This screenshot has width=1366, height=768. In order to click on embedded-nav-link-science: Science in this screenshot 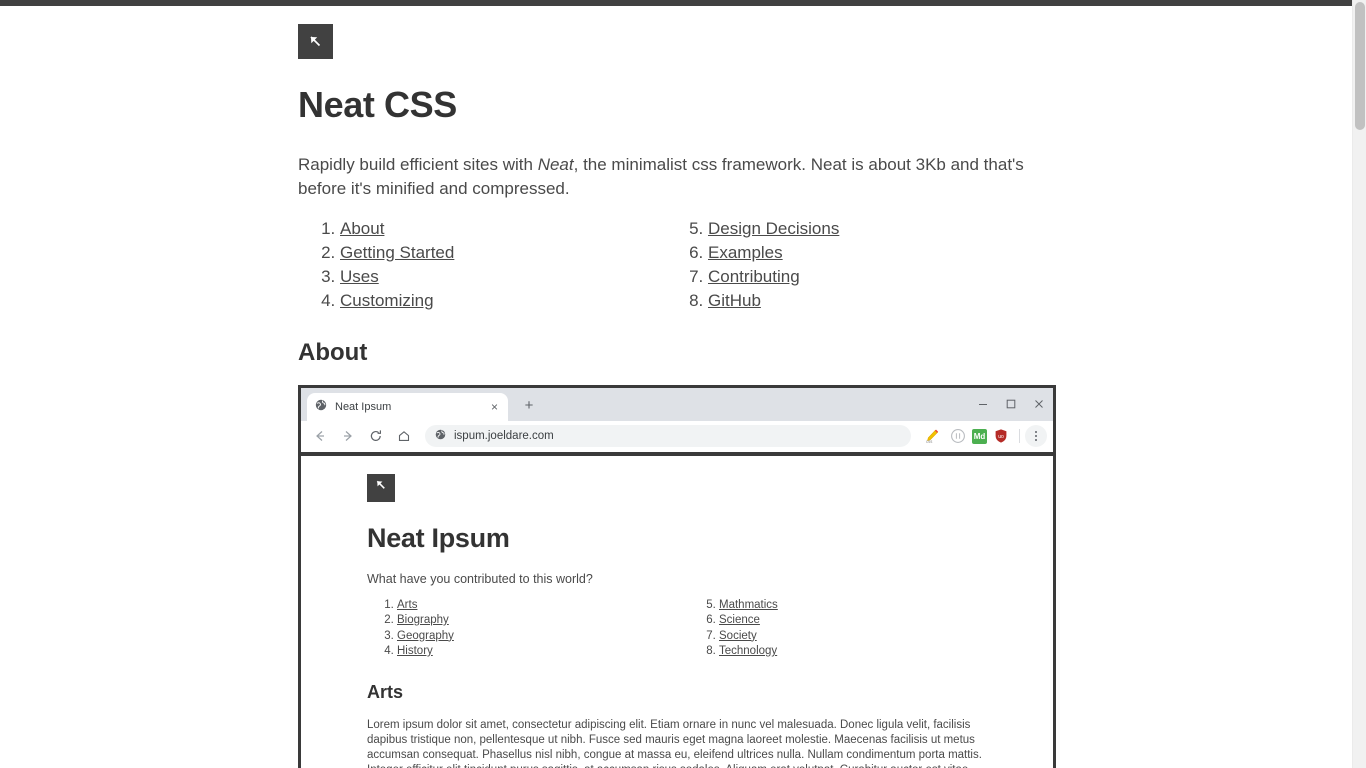, I will do `click(739, 620)`.